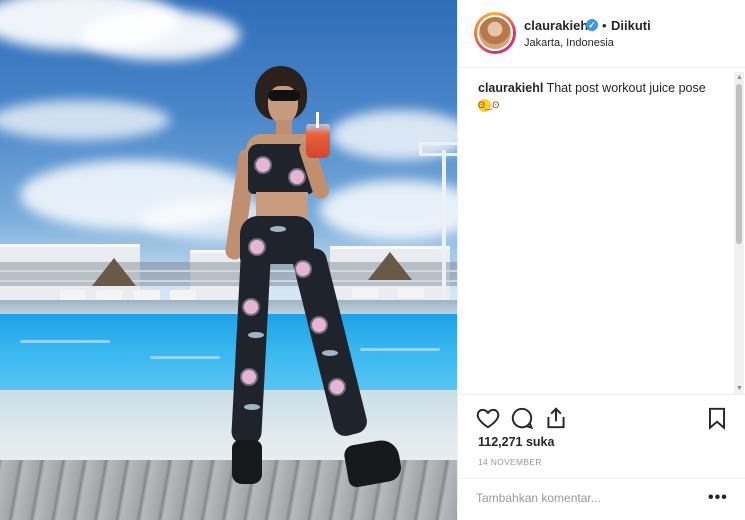  I want to click on scroll-down-arrow-icon: ▼, so click(739, 388).